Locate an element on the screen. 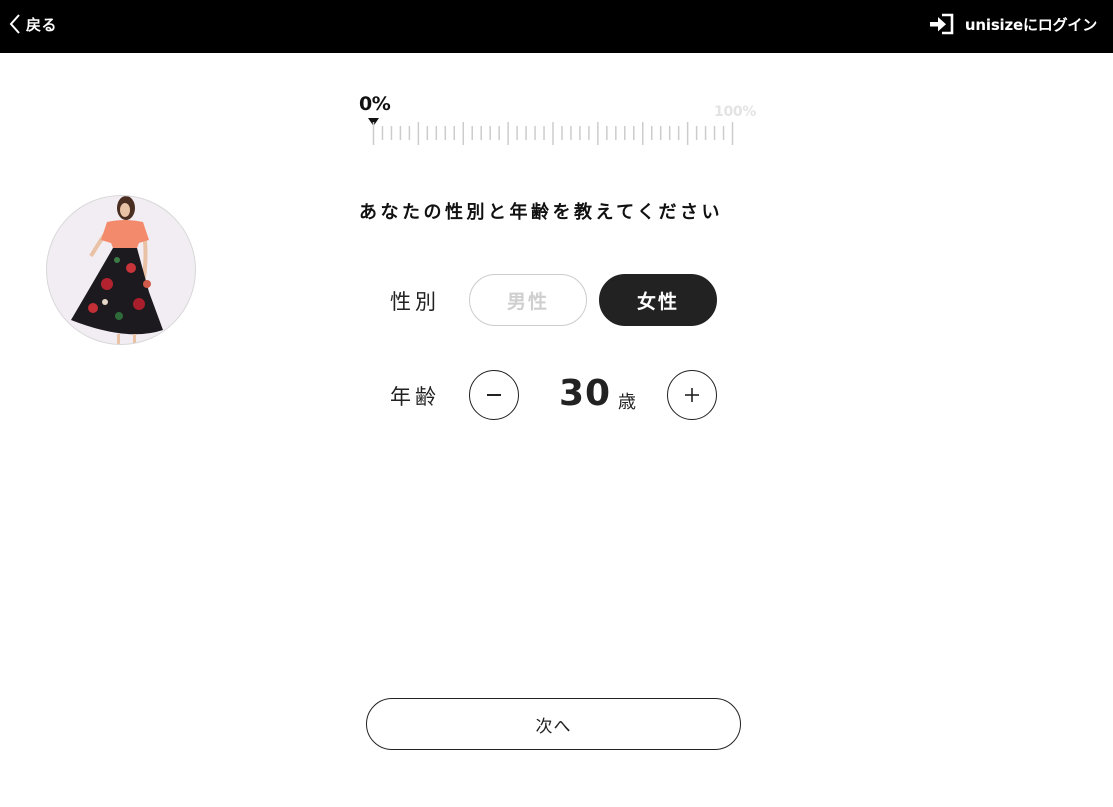 This screenshot has width=1113, height=807. age-unit: 歳 is located at coordinates (627, 402).